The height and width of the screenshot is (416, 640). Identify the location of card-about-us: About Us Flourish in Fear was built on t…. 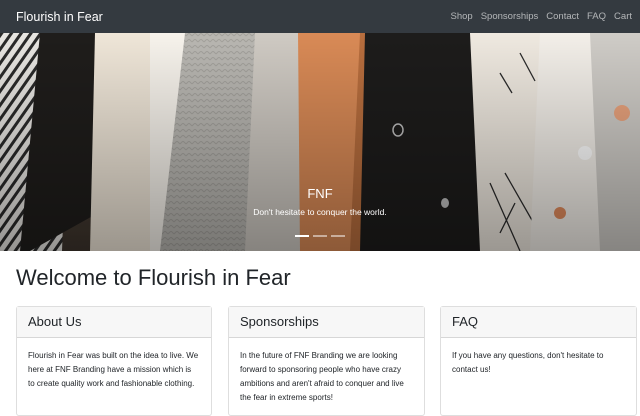
(114, 361).